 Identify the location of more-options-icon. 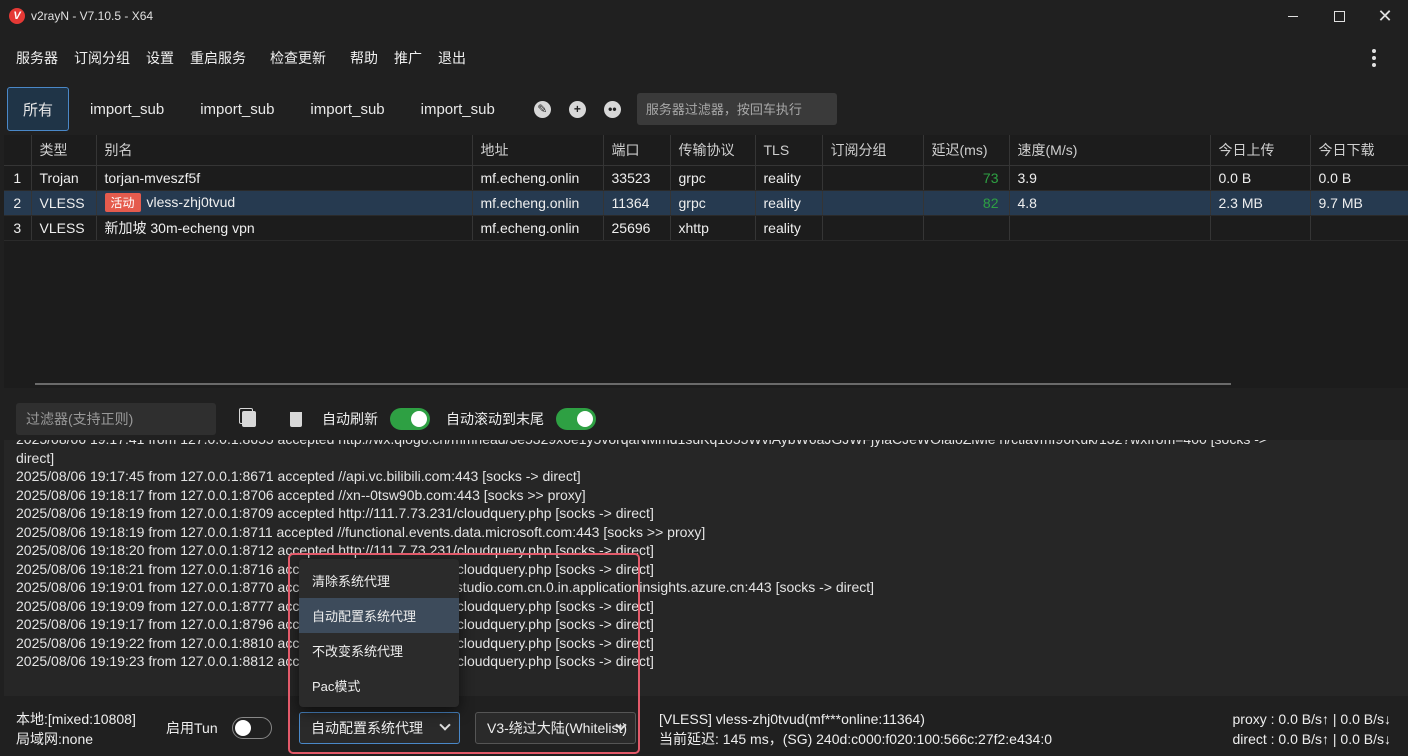
(1374, 58).